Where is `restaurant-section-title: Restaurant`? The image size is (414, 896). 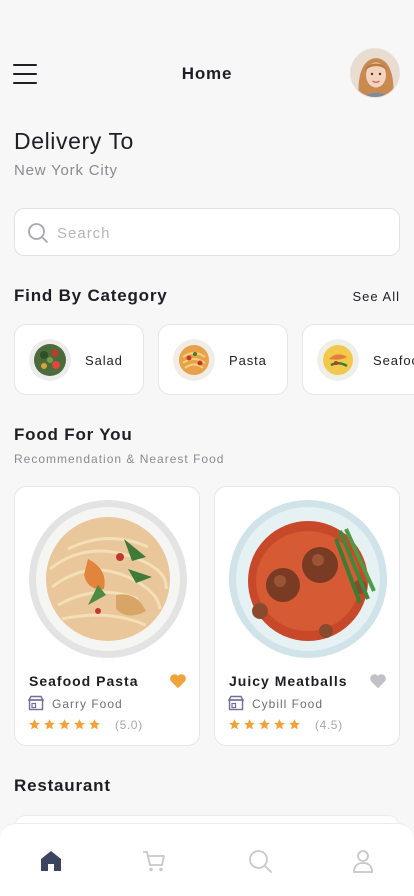
restaurant-section-title: Restaurant is located at coordinates (62, 785).